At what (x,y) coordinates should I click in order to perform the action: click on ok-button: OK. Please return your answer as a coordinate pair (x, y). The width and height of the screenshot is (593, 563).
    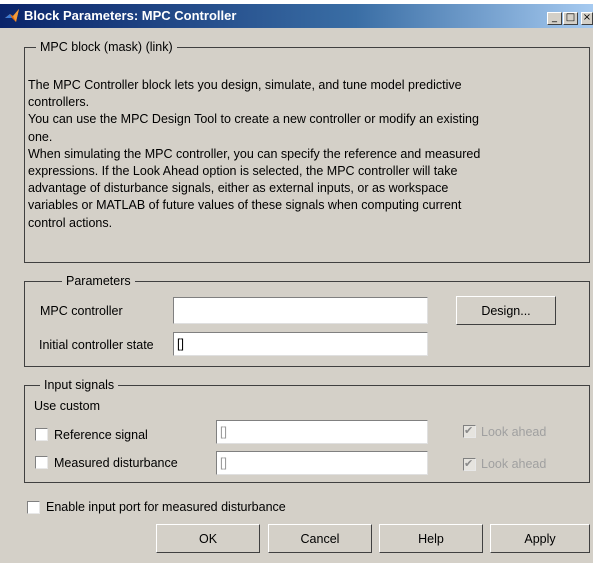
    Looking at the image, I should click on (208, 538).